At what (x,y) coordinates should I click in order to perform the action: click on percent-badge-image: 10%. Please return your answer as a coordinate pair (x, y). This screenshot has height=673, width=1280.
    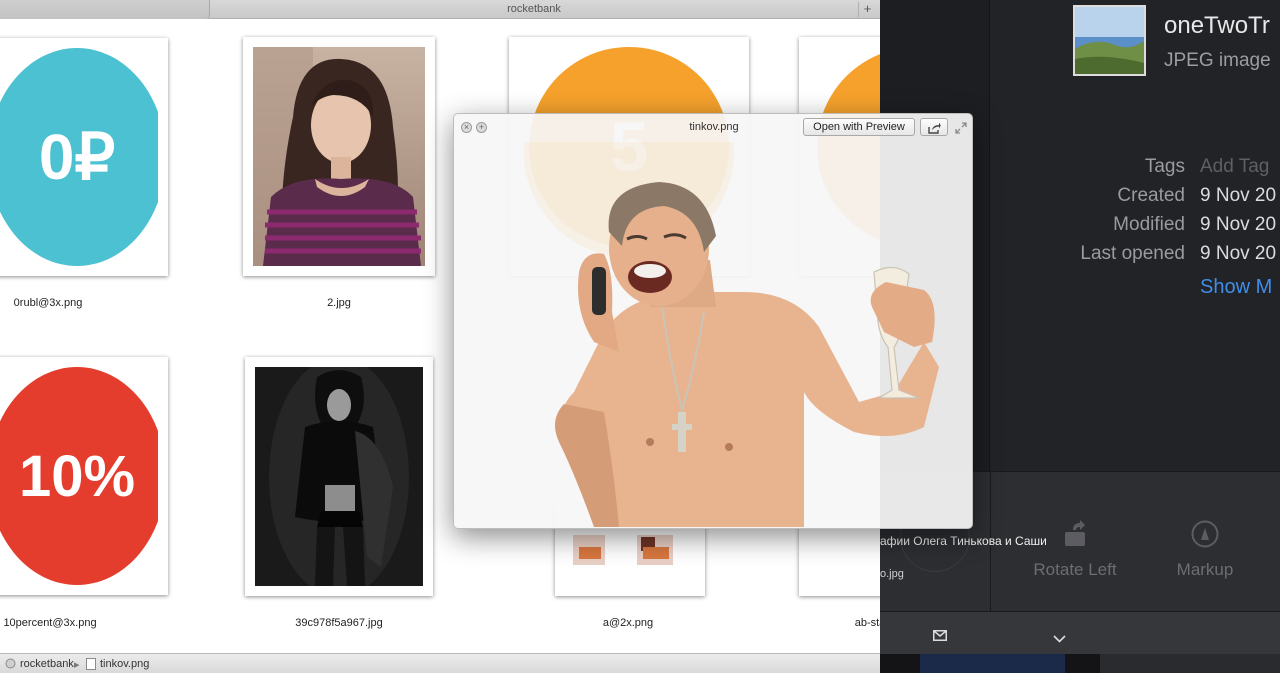
    Looking at the image, I should click on (79, 476).